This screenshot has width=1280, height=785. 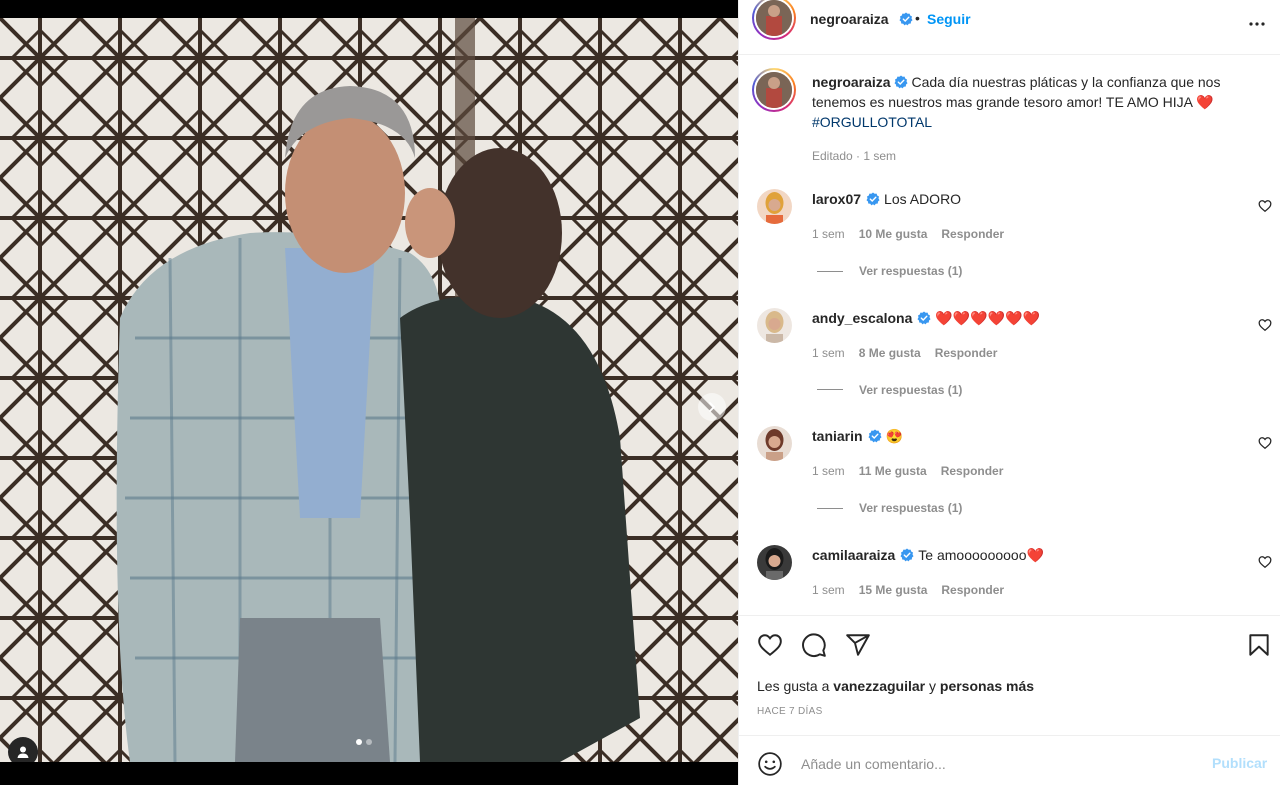 What do you see at coordinates (890, 353) in the screenshot?
I see `comment-likes: 8 Me gusta` at bounding box center [890, 353].